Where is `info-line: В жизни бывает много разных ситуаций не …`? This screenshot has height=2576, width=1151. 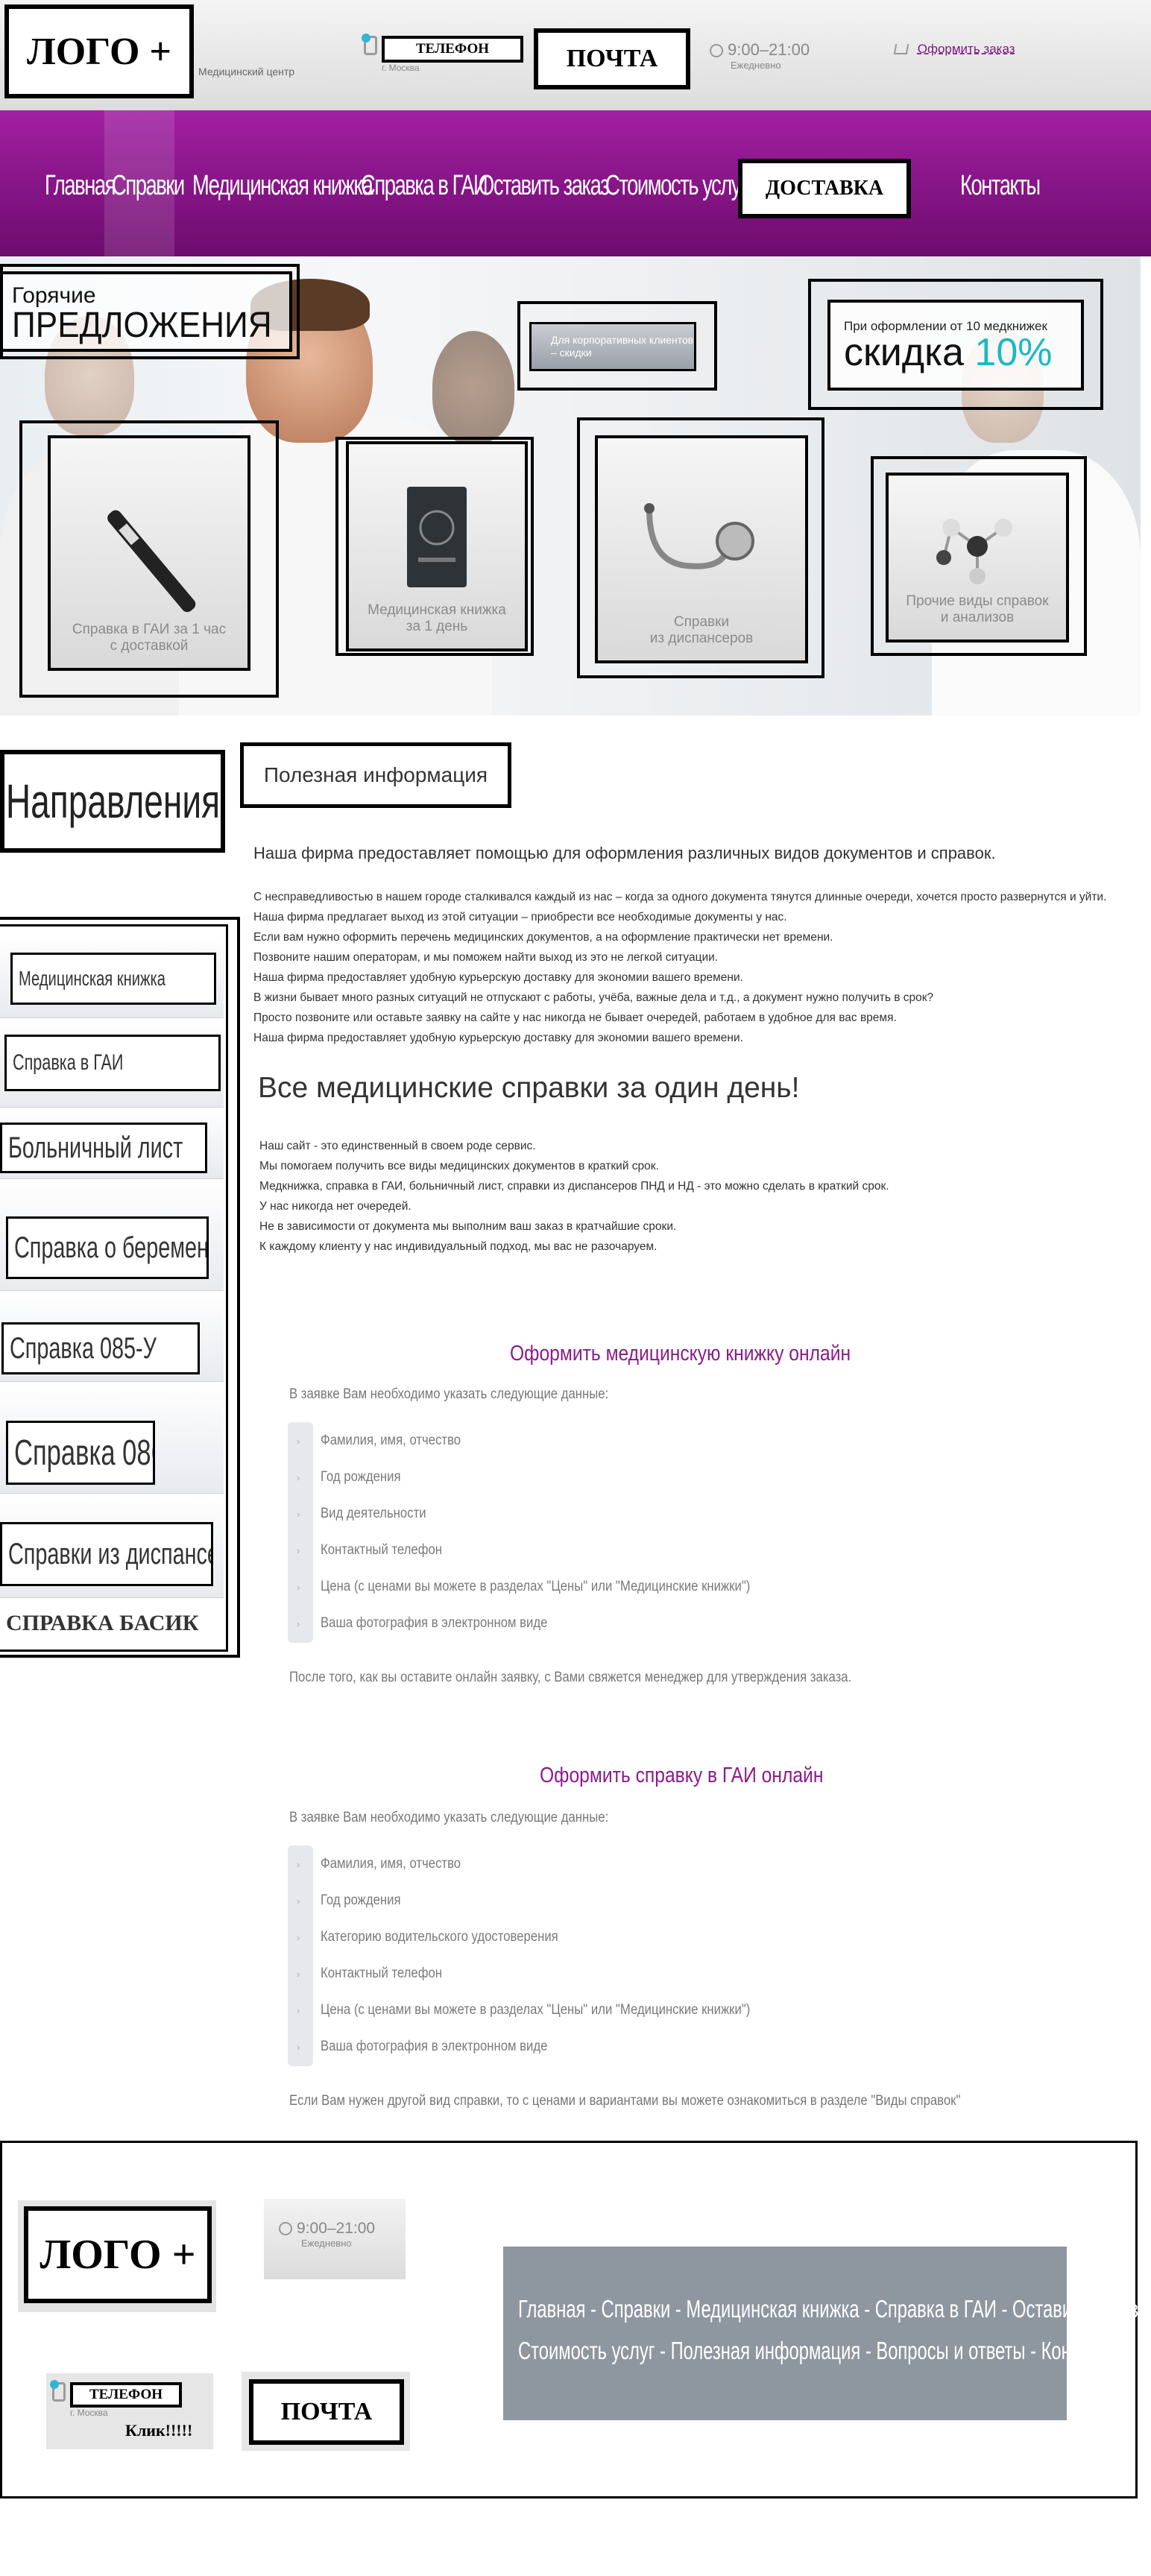 info-line: В жизни бывает много разных ситуаций не … is located at coordinates (593, 997).